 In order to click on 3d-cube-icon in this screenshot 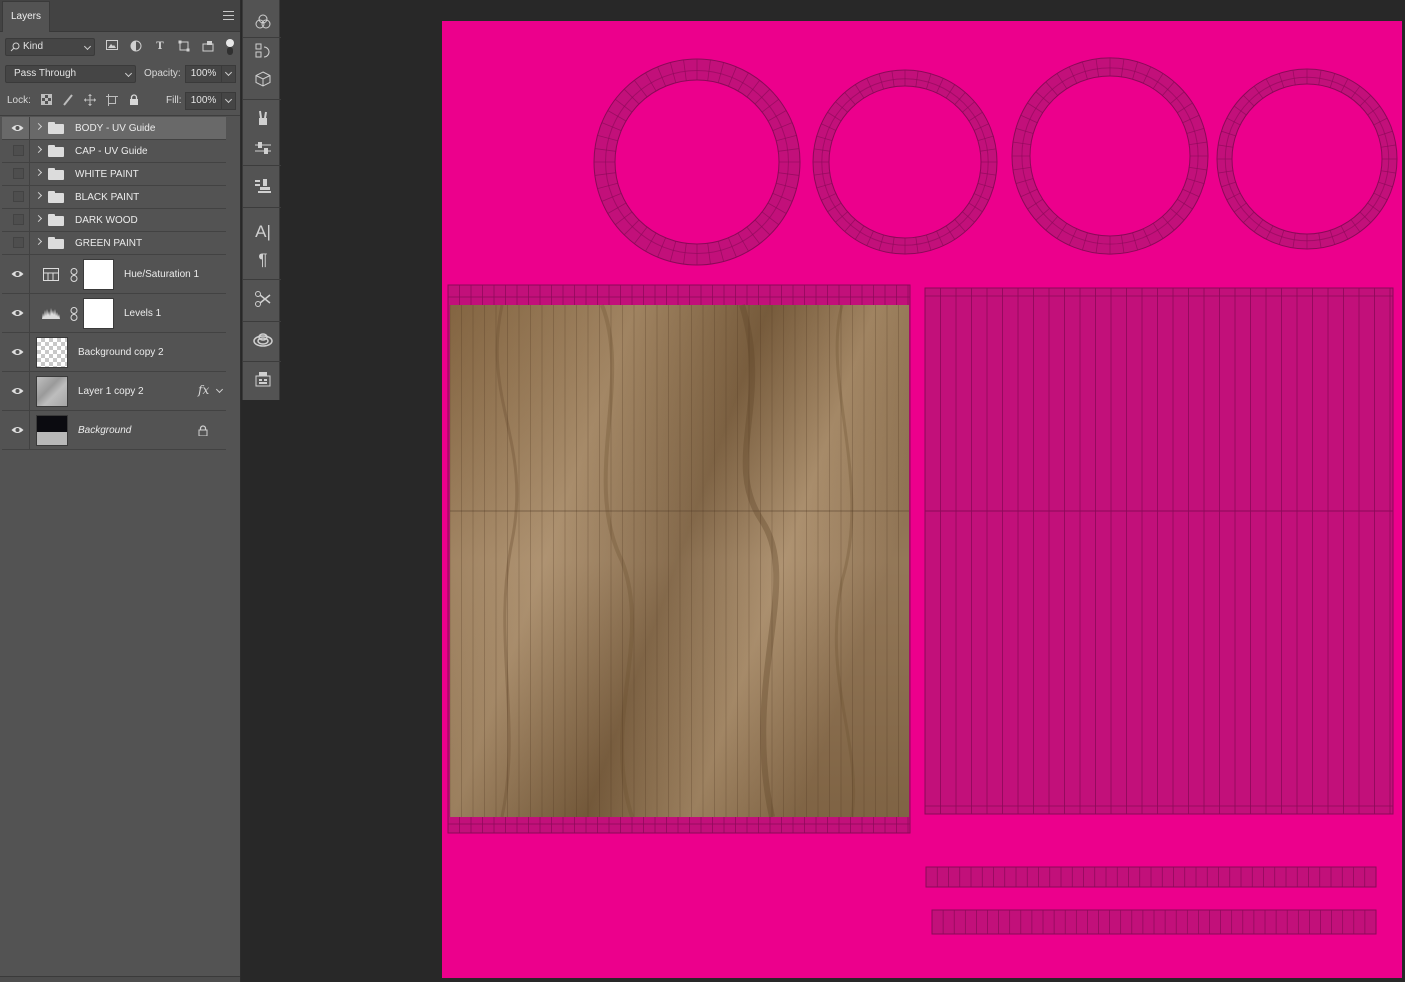, I will do `click(263, 81)`.